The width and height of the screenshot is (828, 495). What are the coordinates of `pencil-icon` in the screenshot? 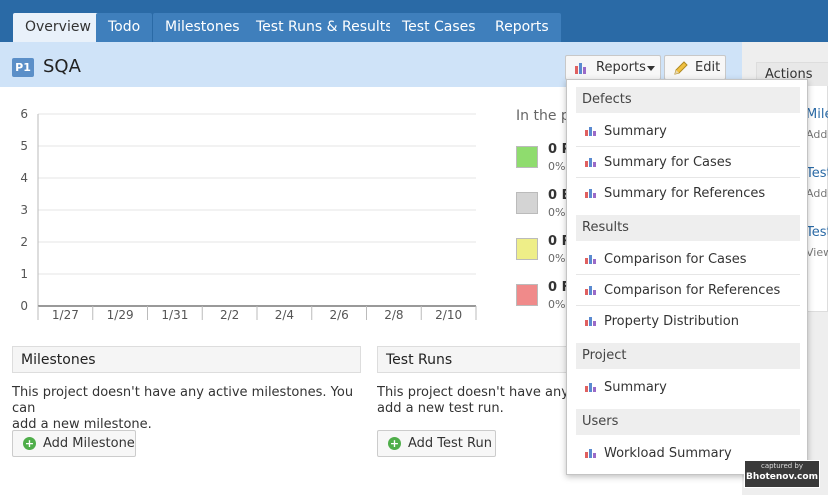 It's located at (681, 68).